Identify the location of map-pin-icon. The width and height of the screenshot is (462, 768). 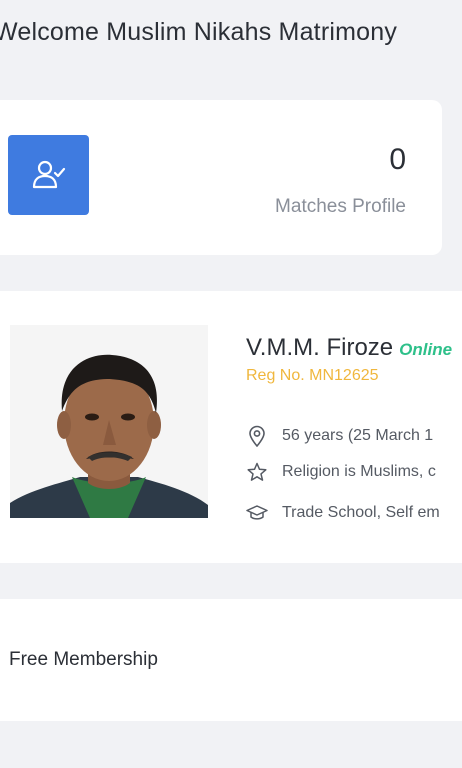
(257, 436).